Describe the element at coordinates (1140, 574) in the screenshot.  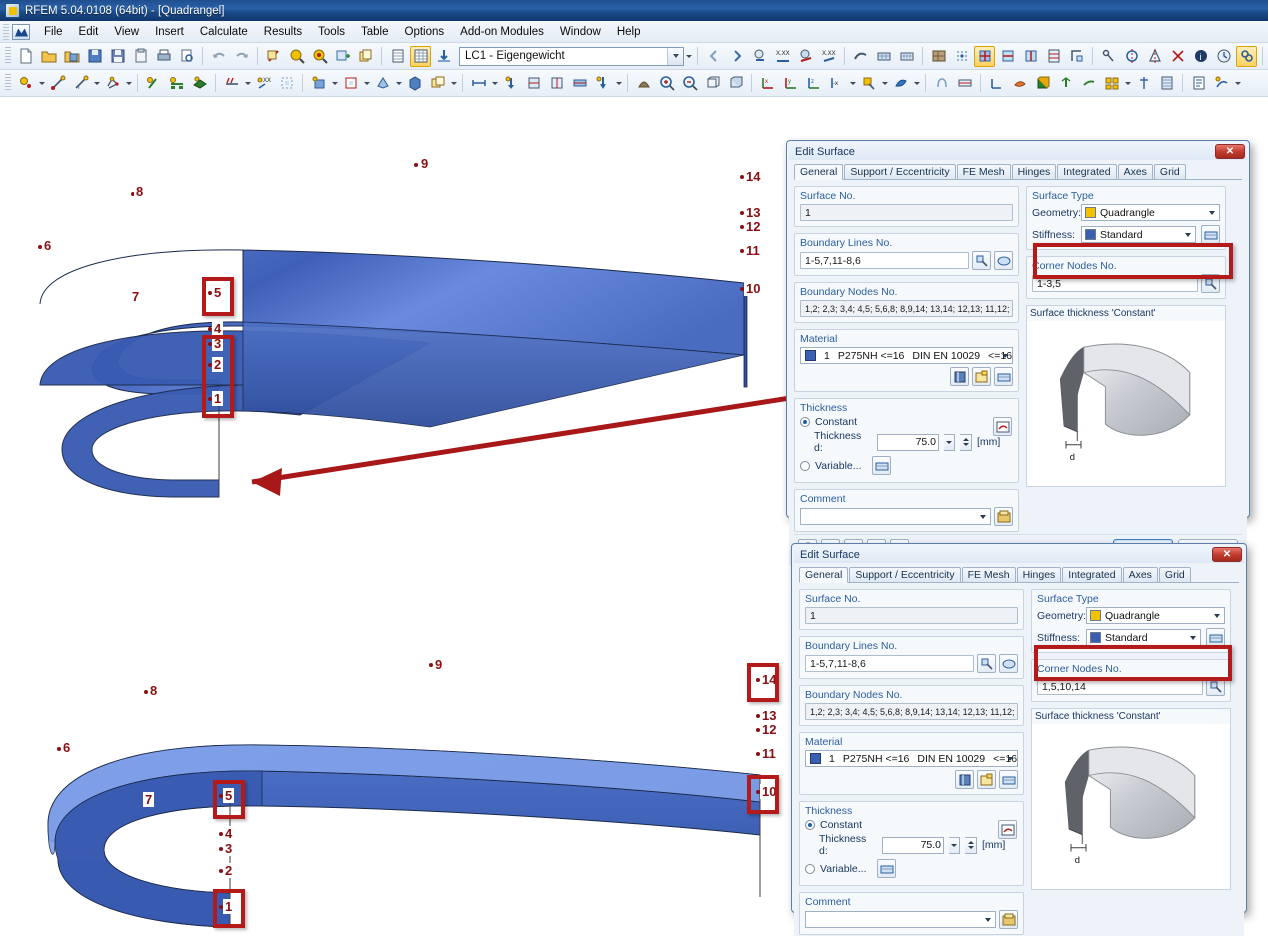
I see `tab-axes-2: Axes` at that location.